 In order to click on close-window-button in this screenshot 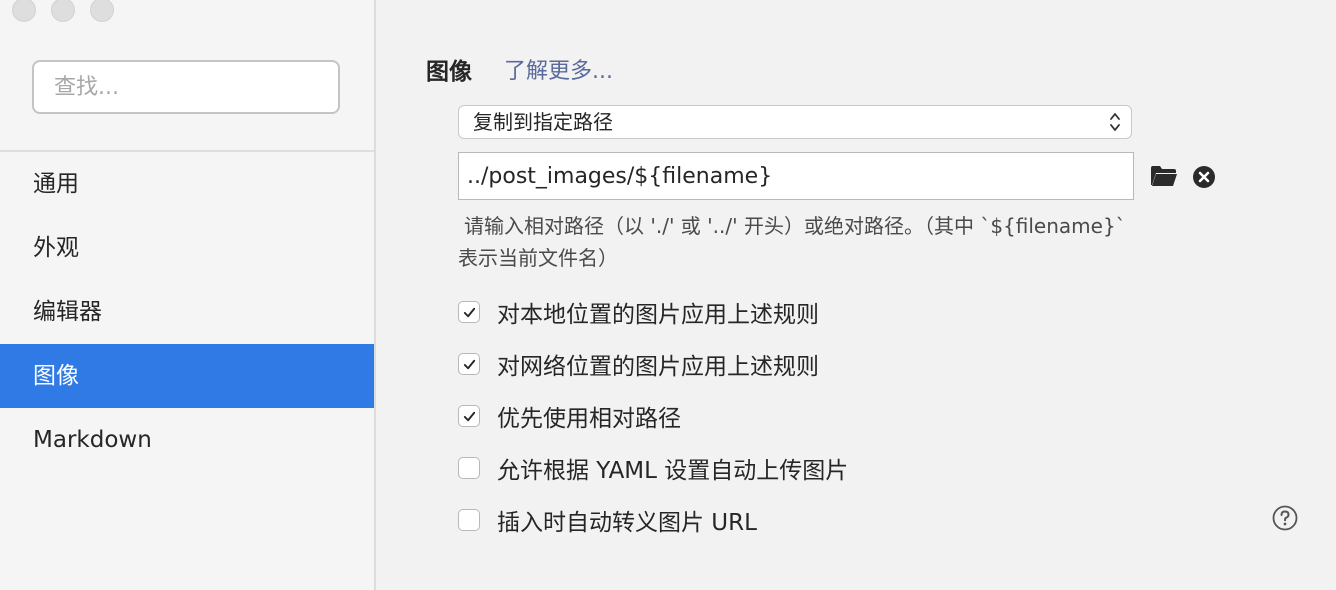, I will do `click(24, 11)`.